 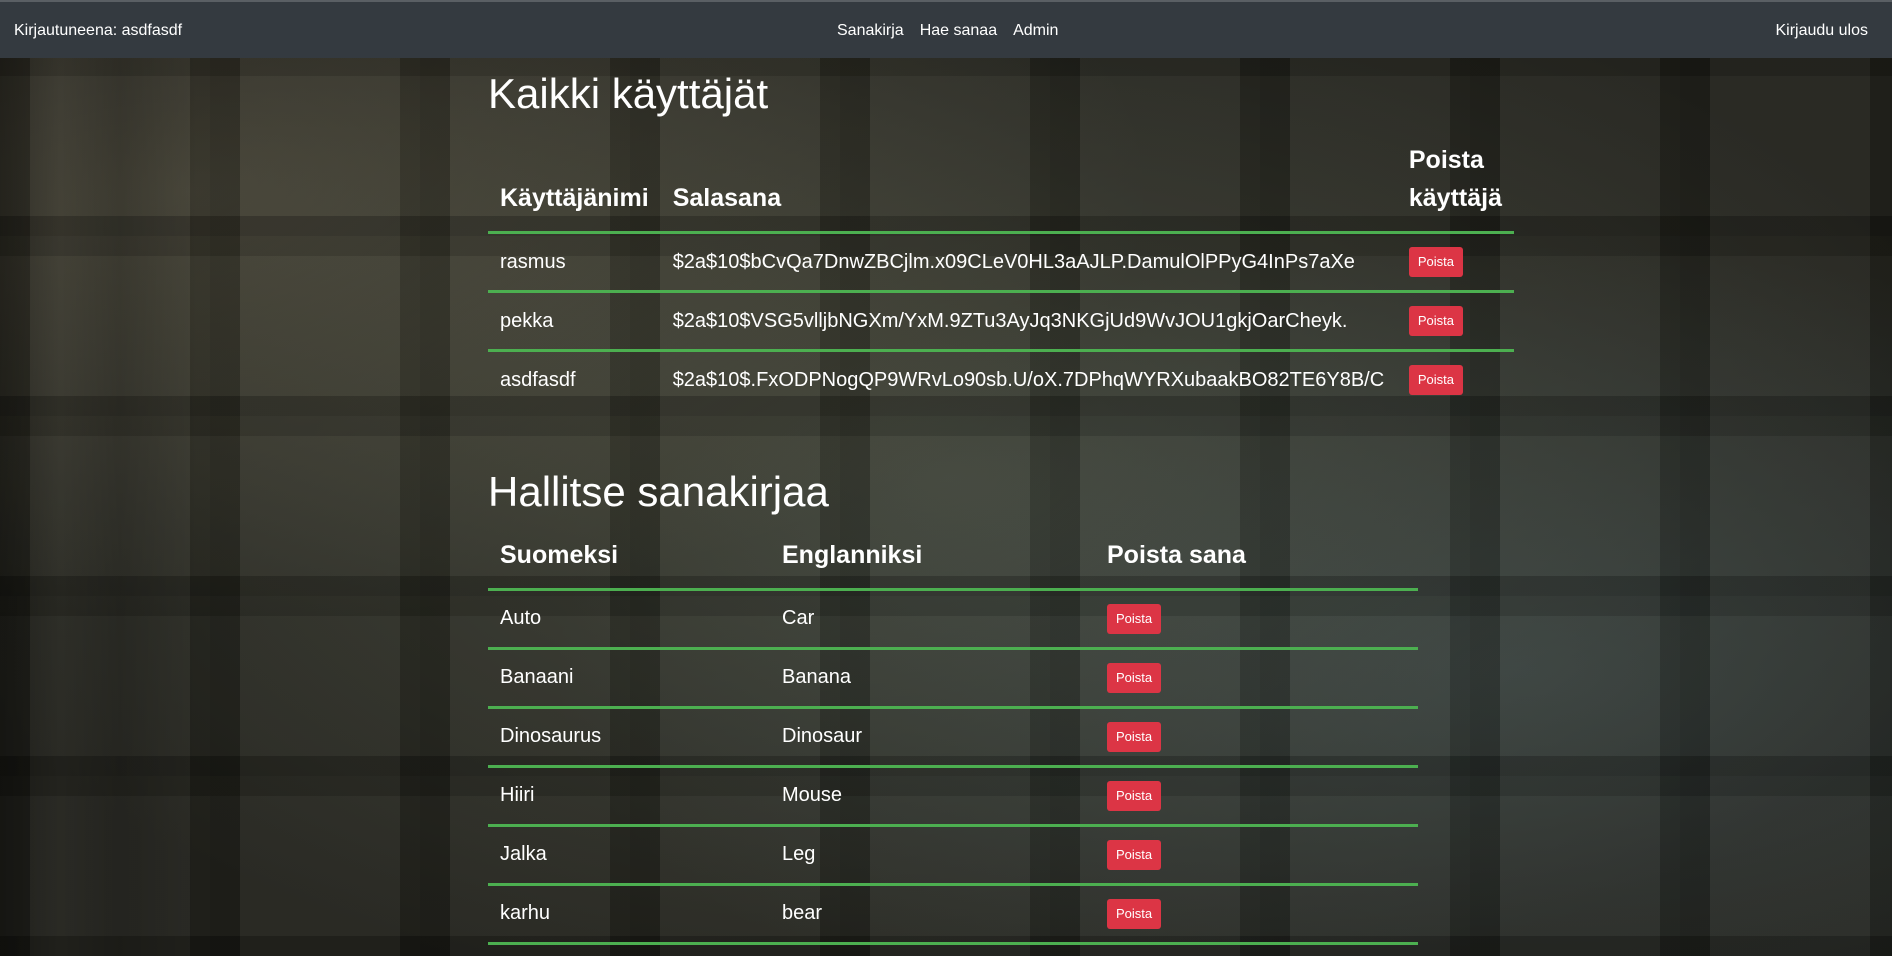 What do you see at coordinates (958, 31) in the screenshot?
I see `nav-link-search-word: Hae sanaa` at bounding box center [958, 31].